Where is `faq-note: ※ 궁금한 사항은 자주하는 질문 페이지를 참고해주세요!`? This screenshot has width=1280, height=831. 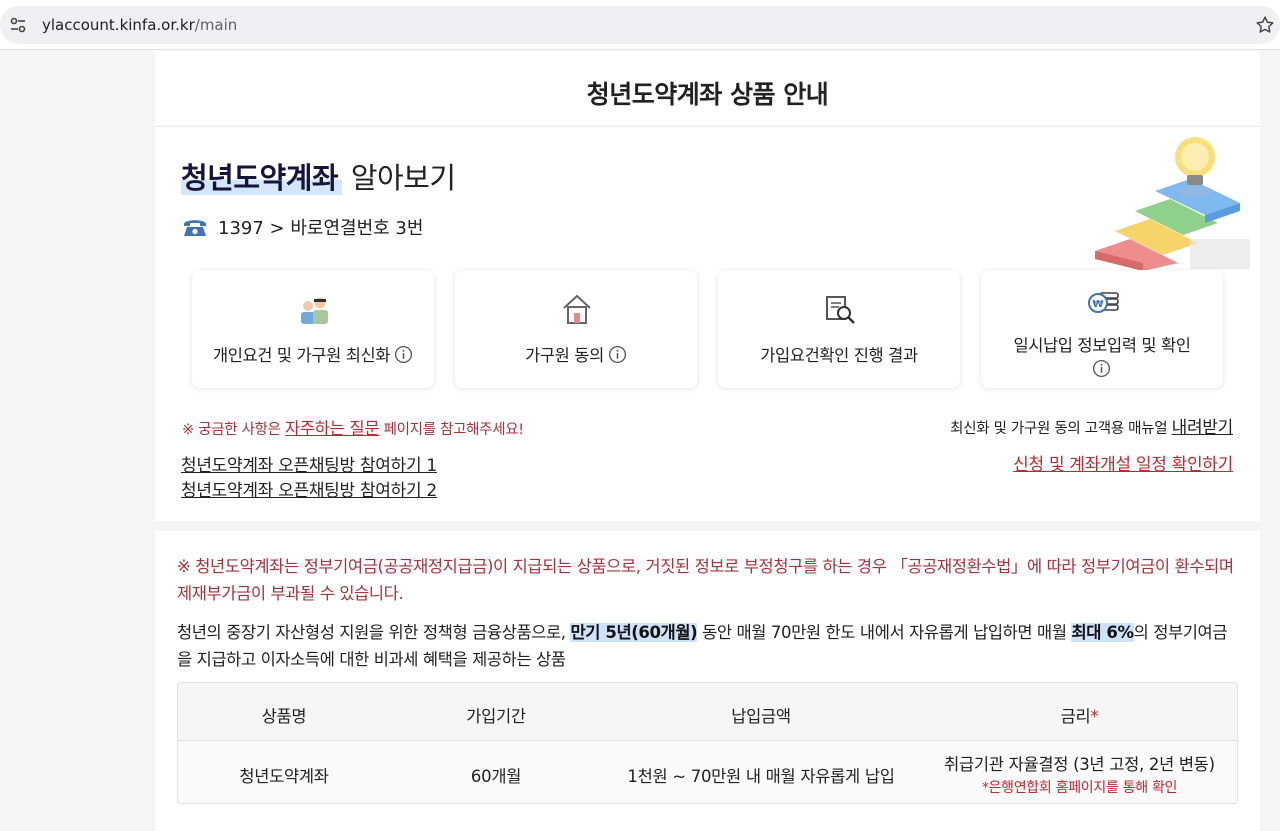 faq-note: ※ 궁금한 사항은 자주하는 질문 페이지를 참고해주세요! is located at coordinates (353, 428).